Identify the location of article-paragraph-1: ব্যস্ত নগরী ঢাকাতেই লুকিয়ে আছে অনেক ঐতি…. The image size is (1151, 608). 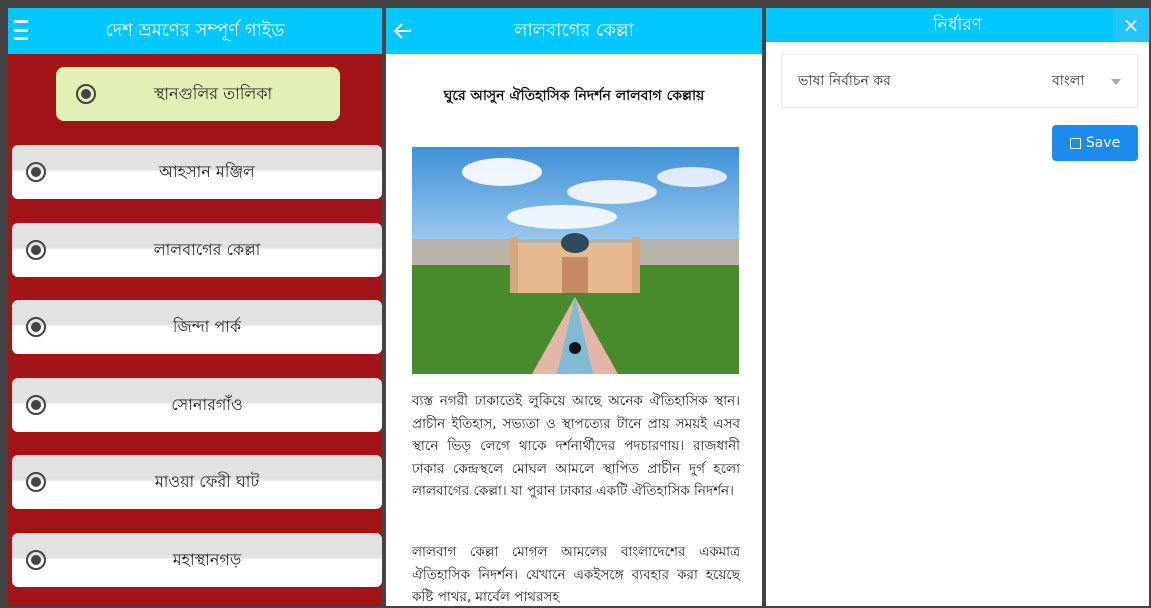
(576, 446).